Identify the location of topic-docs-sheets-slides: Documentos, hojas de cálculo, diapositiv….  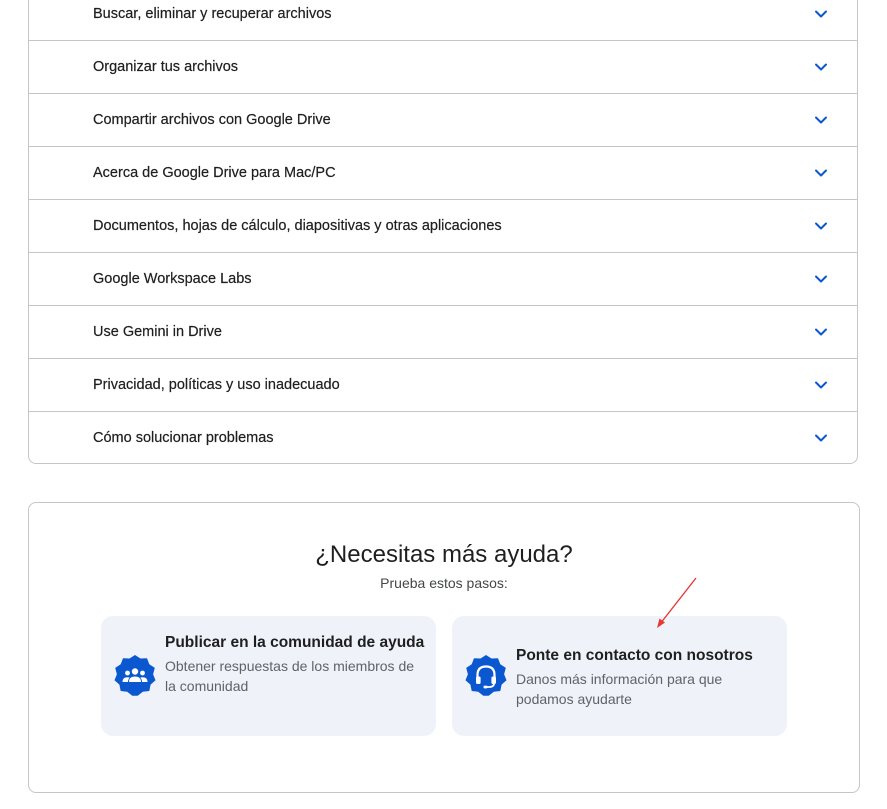
(443, 226).